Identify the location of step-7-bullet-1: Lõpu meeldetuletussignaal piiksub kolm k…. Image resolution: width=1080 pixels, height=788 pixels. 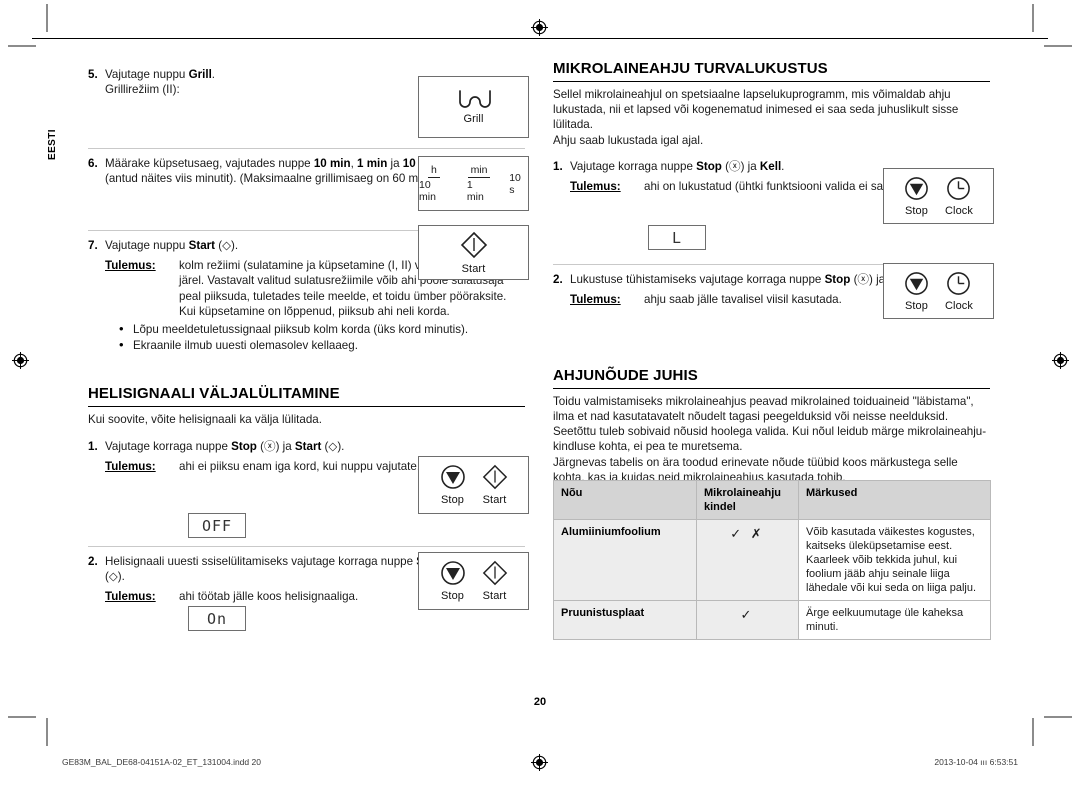
(322, 329).